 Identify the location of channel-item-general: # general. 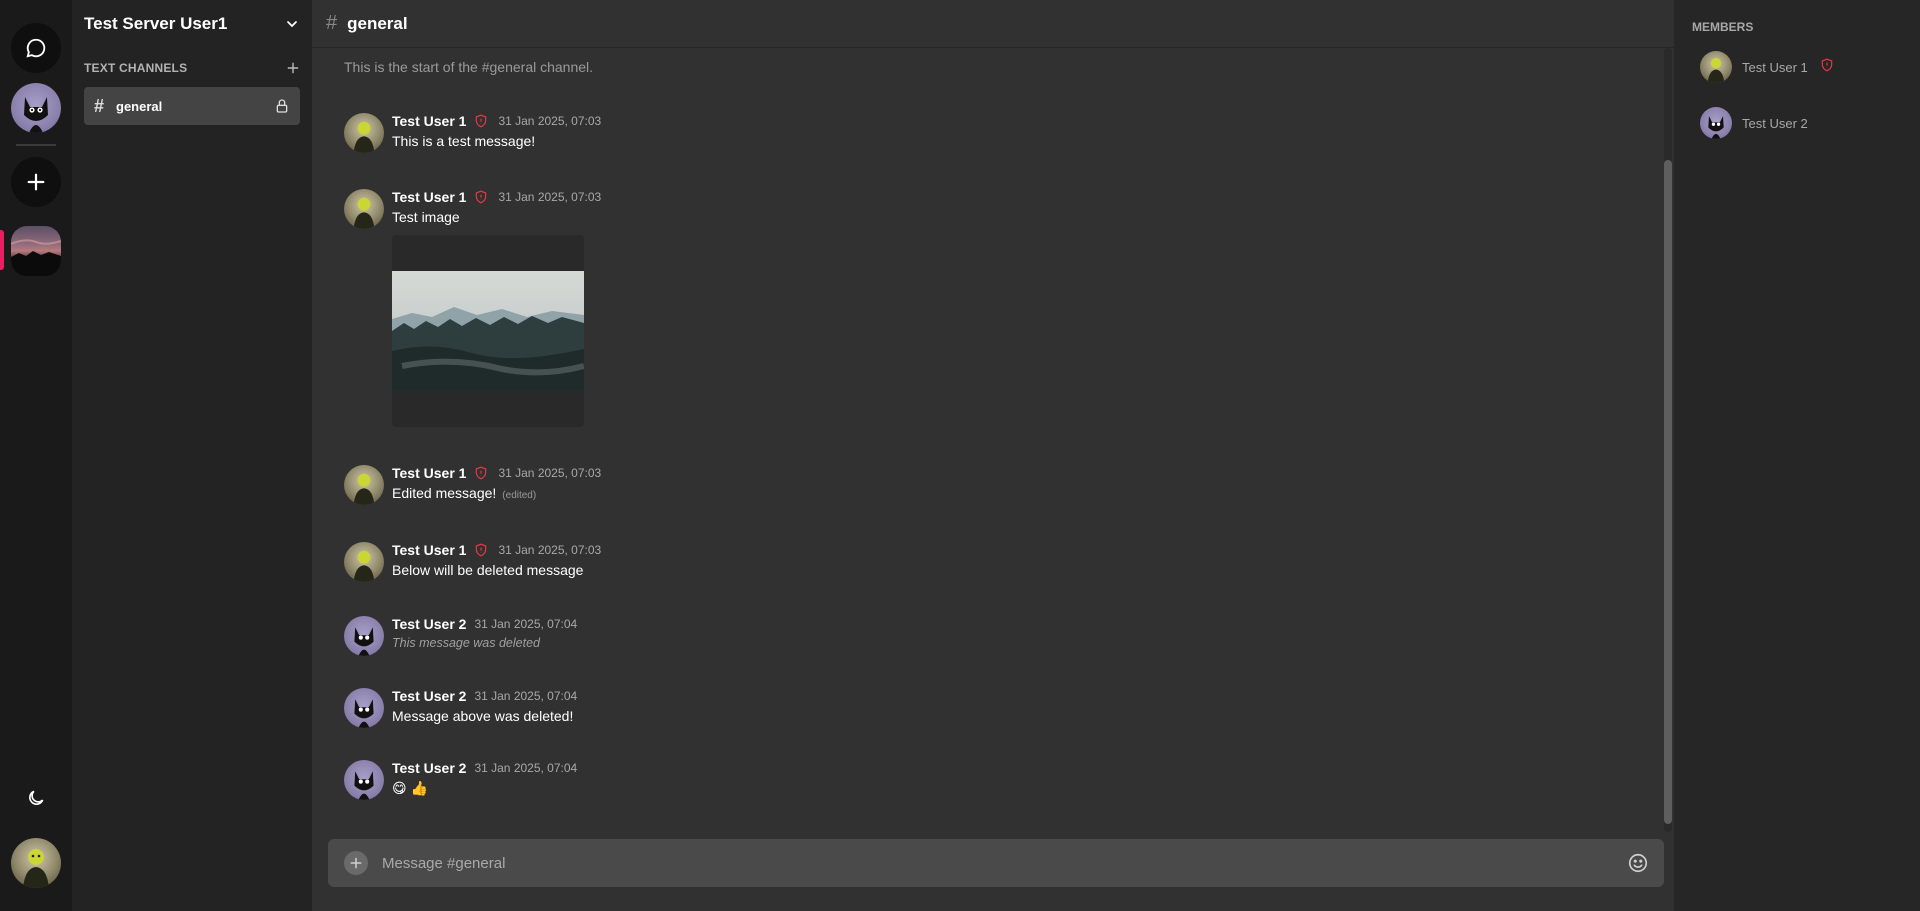
(192, 106).